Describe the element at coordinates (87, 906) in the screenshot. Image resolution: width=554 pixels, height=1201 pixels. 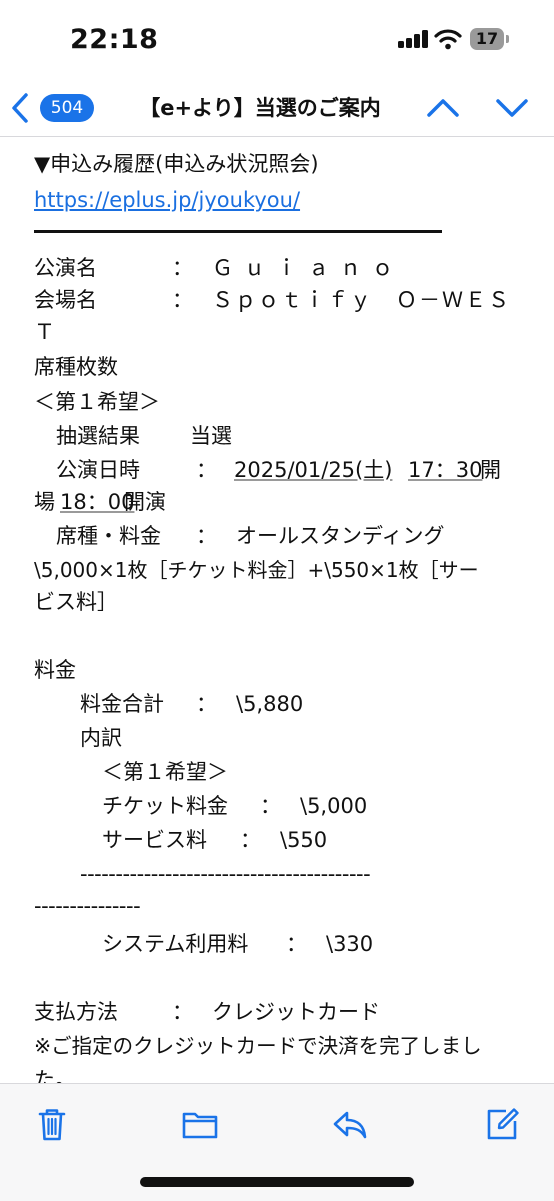
I see `dashes-line-continued: ---------------` at that location.